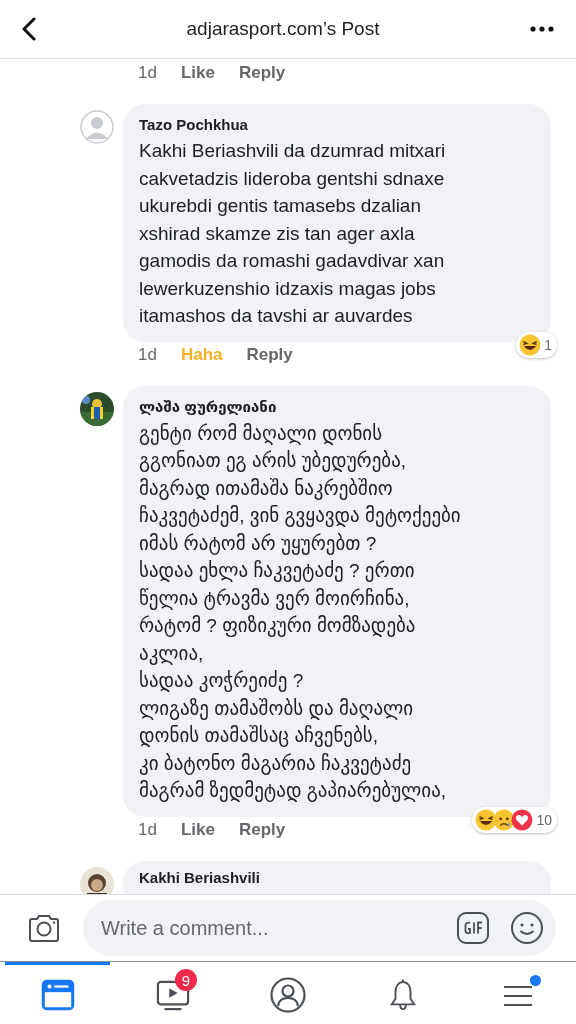 This screenshot has width=576, height=1024. Describe the element at coordinates (57, 994) in the screenshot. I see `news-feed-icon` at that location.